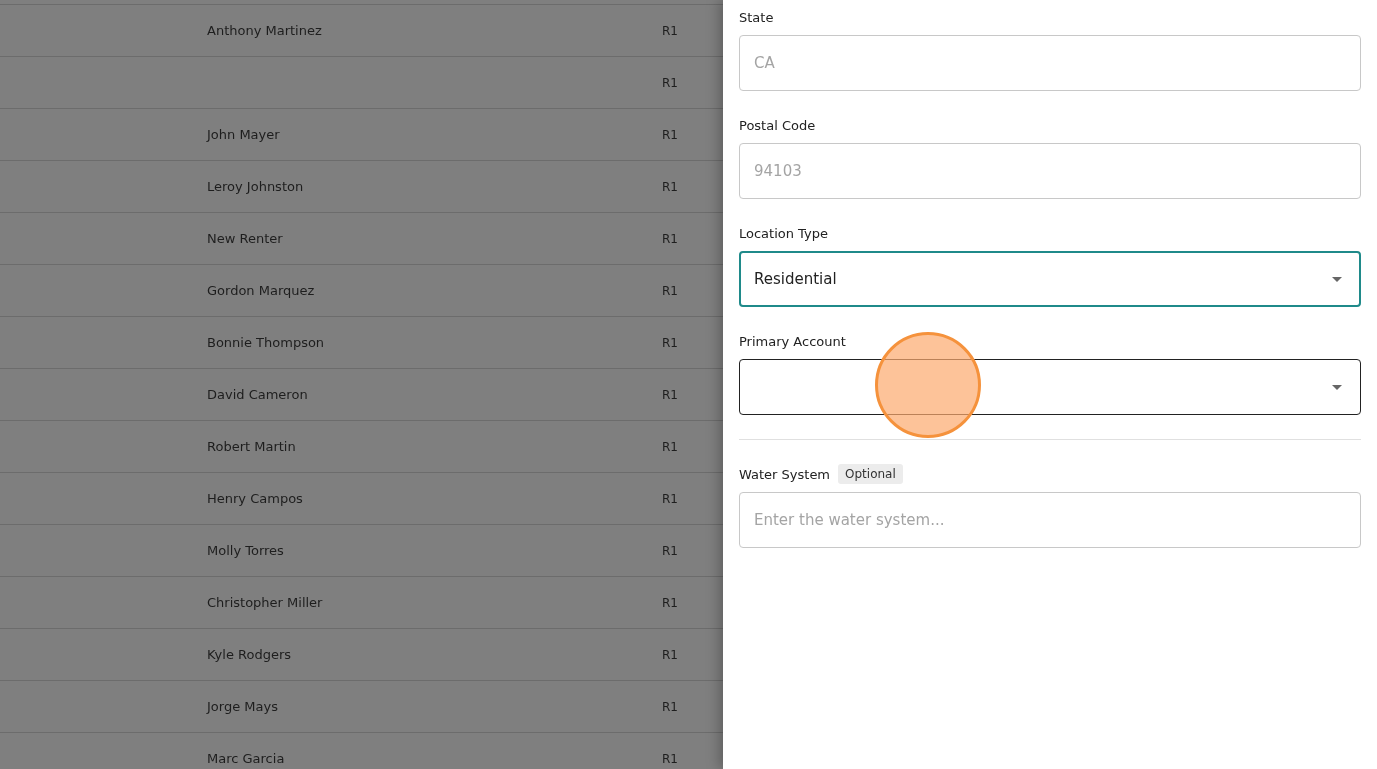  Describe the element at coordinates (261, 290) in the screenshot. I see `table-cell: Gordon Marquez` at that location.